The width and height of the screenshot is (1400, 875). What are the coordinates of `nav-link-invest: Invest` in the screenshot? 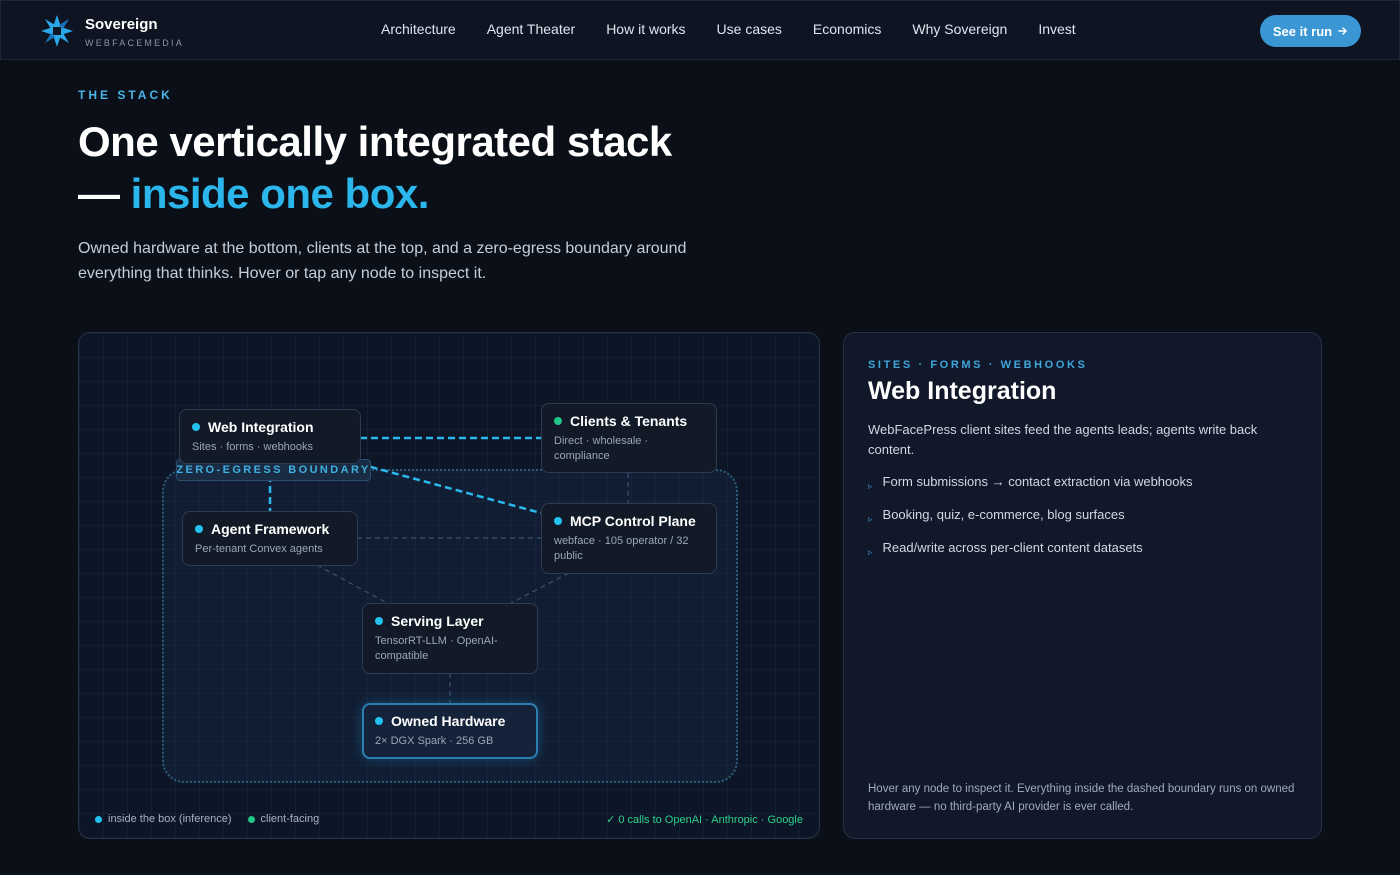 It's located at (1056, 29).